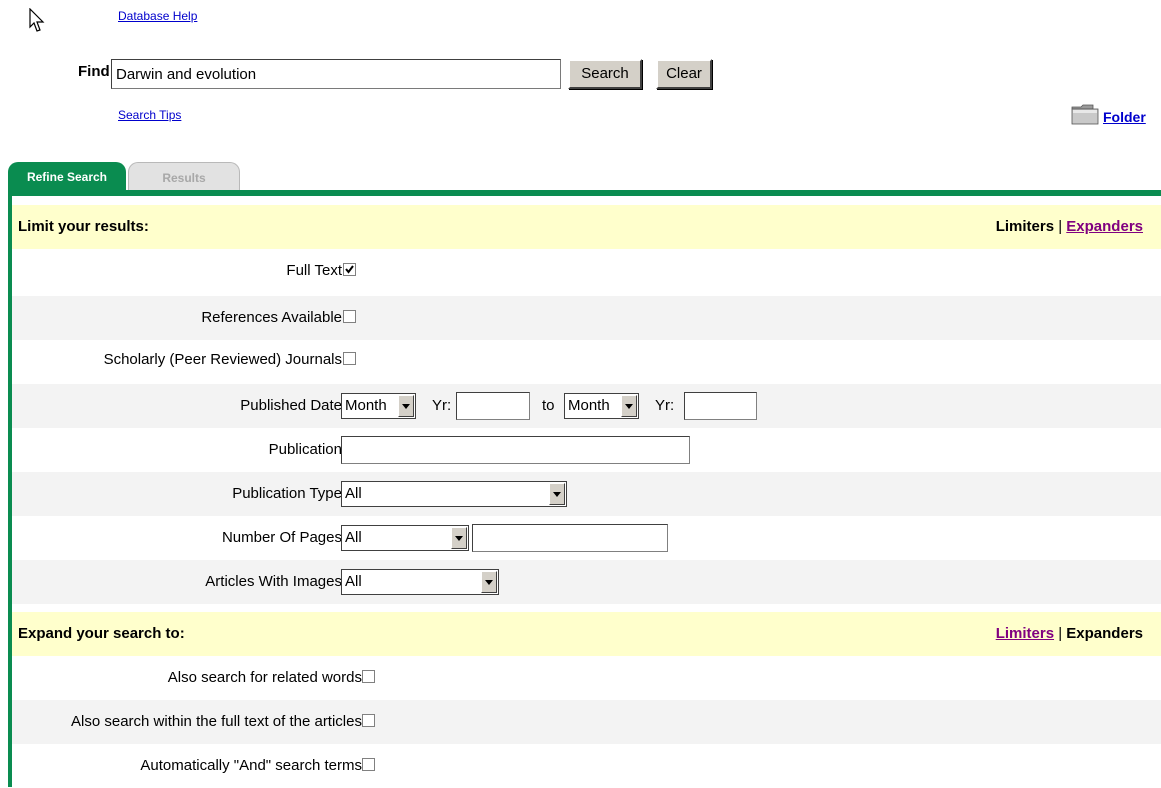  Describe the element at coordinates (67, 177) in the screenshot. I see `tab-refine-search: Refine Search` at that location.